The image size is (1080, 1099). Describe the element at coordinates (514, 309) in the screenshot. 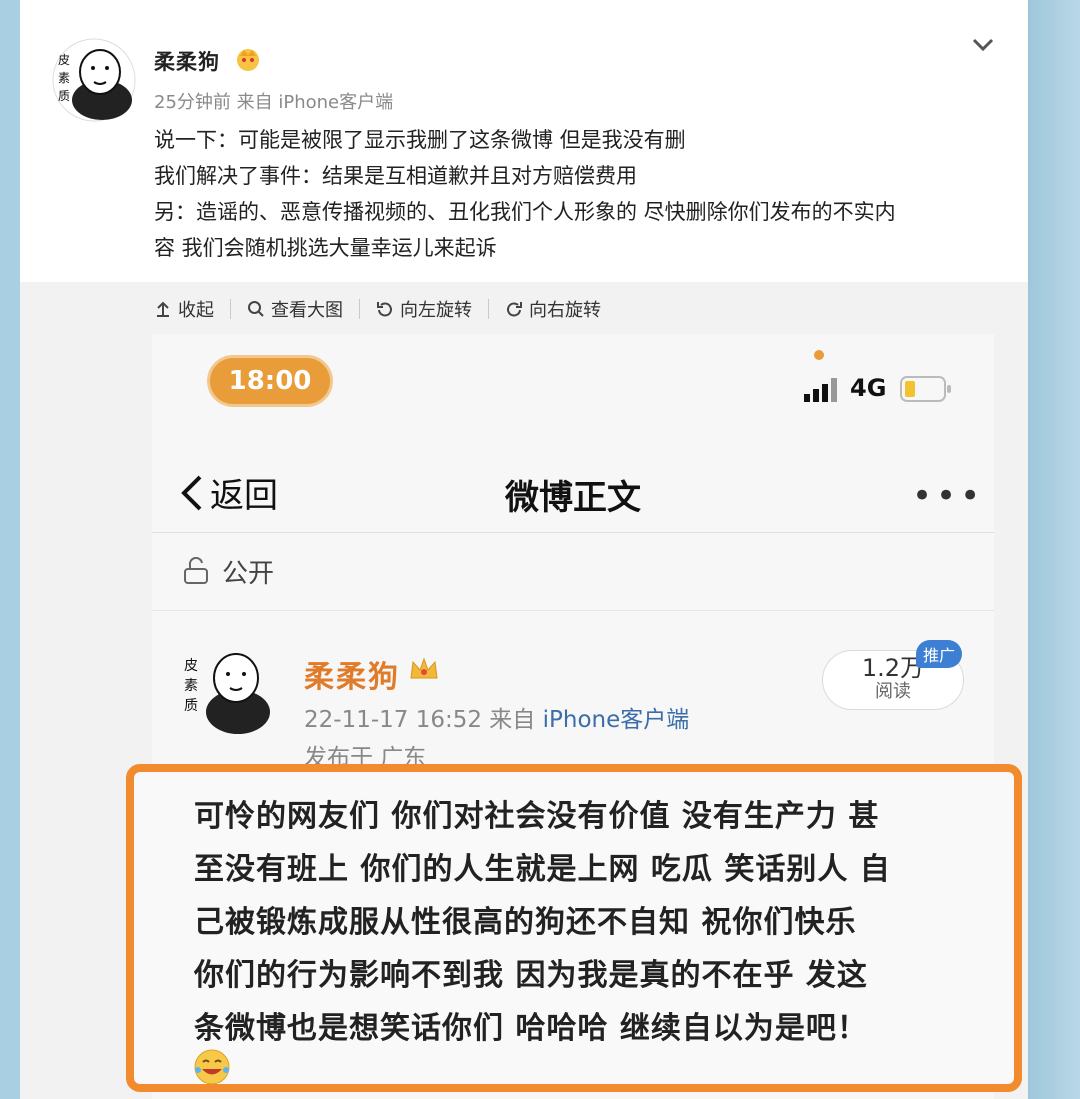

I see `rotate-right-icon` at that location.